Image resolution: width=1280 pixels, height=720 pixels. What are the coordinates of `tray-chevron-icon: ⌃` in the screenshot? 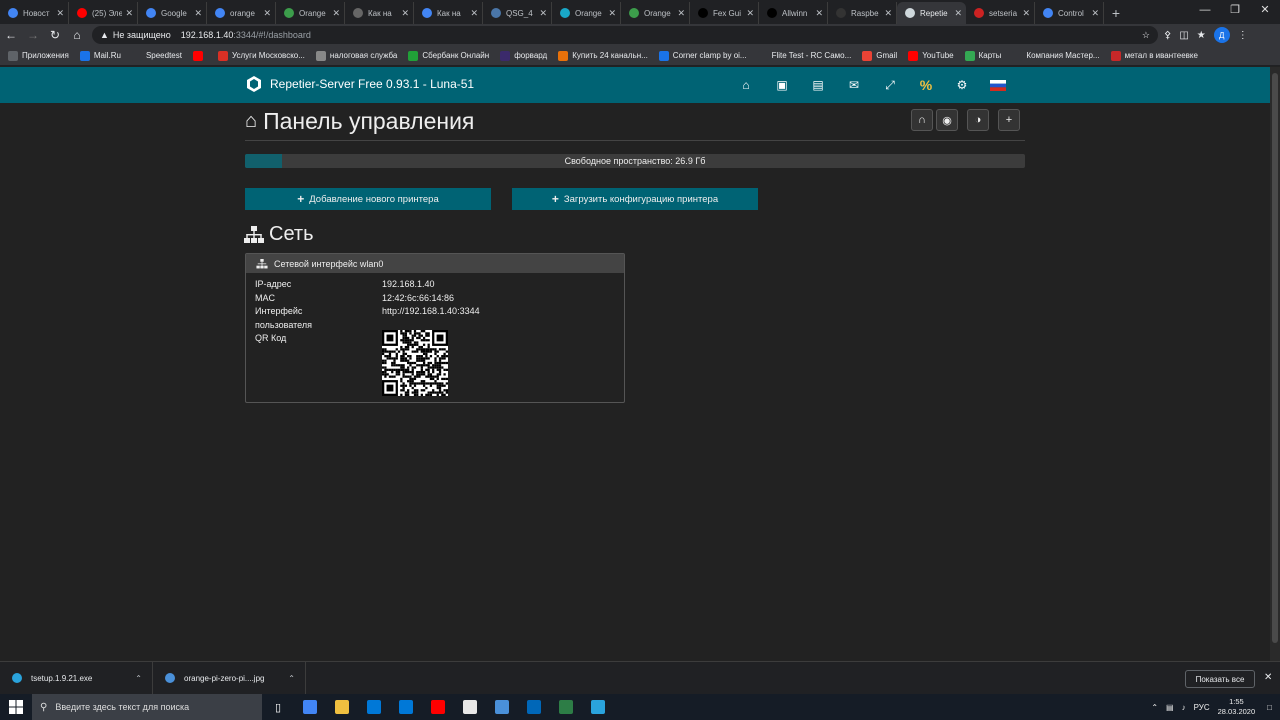 It's located at (1154, 707).